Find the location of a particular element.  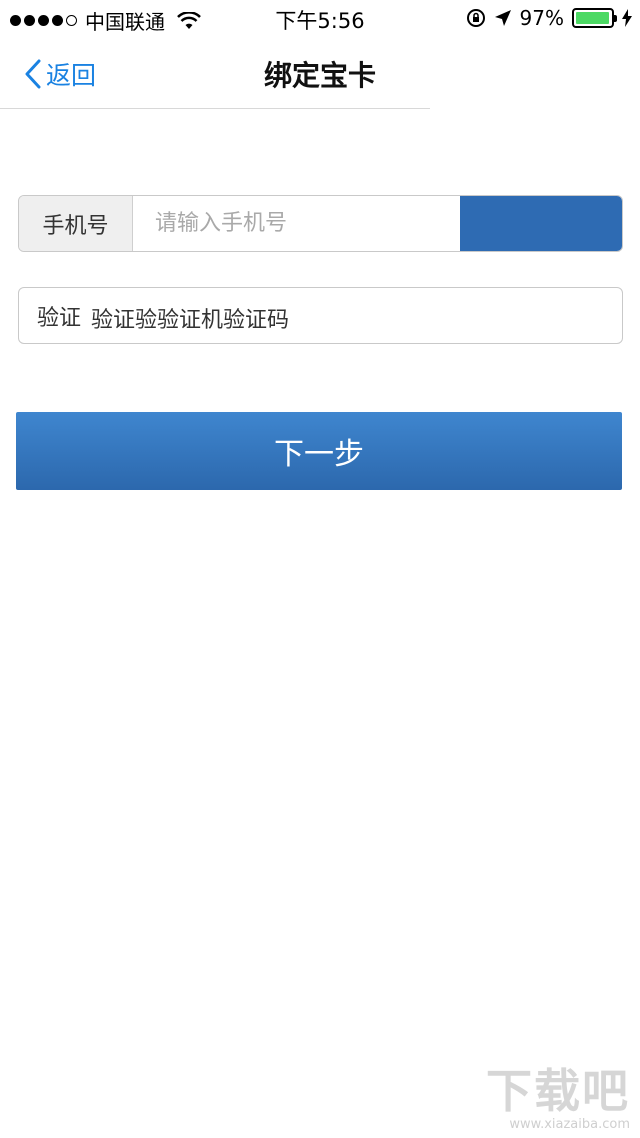

code-input-text: 验证验验证机验证码 is located at coordinates (190, 320).